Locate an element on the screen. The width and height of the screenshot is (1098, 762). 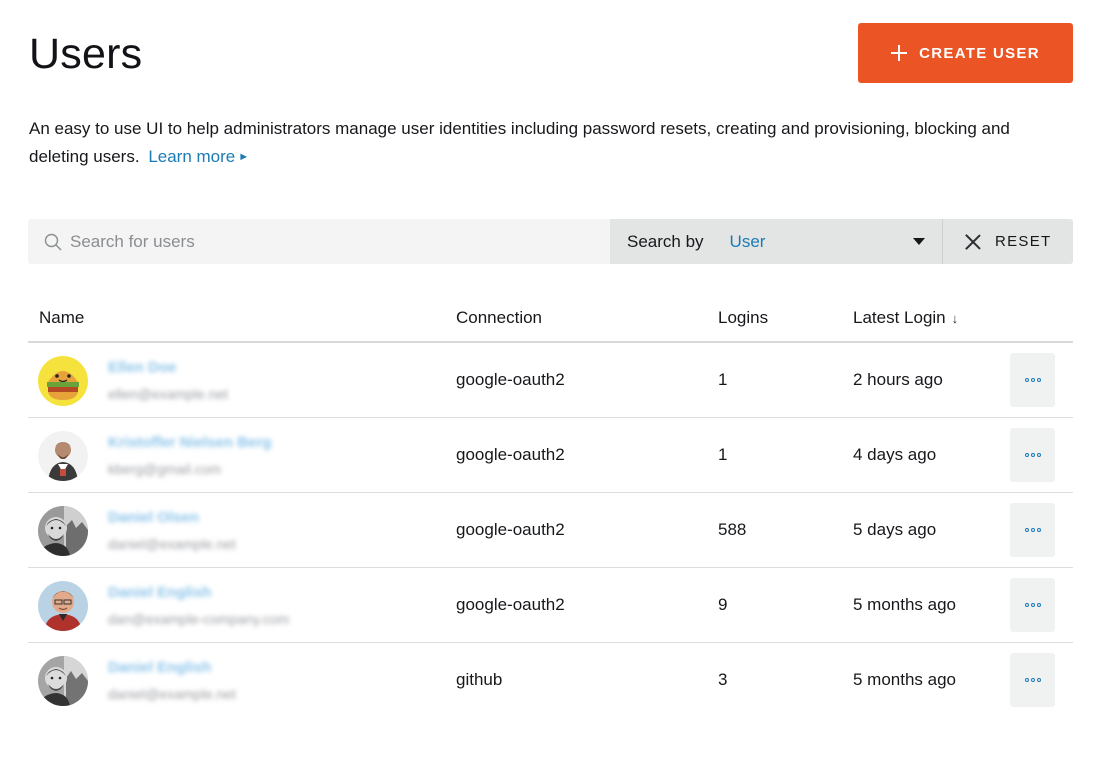
table-header: Name Connection Logins Latest Login ↓ is located at coordinates (550, 318).